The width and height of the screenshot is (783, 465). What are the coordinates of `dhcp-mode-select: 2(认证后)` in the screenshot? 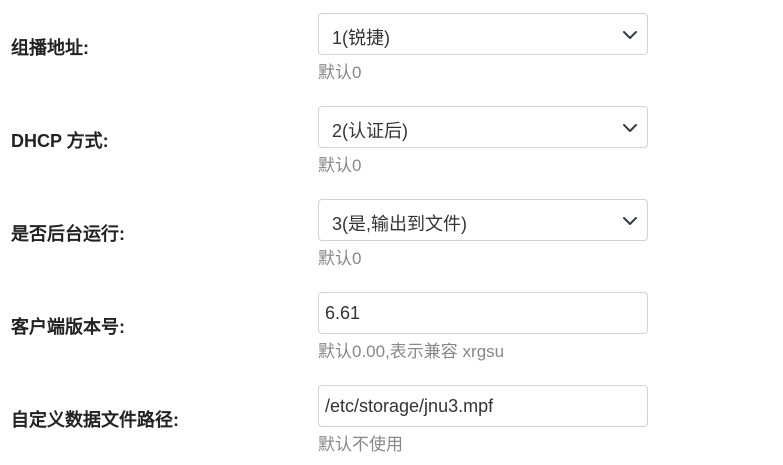 It's located at (483, 127).